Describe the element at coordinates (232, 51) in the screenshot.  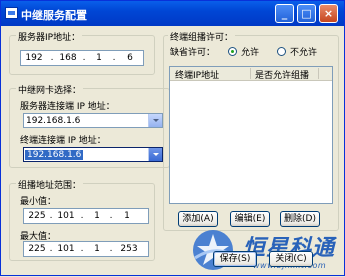
I see `allow-radio` at that location.